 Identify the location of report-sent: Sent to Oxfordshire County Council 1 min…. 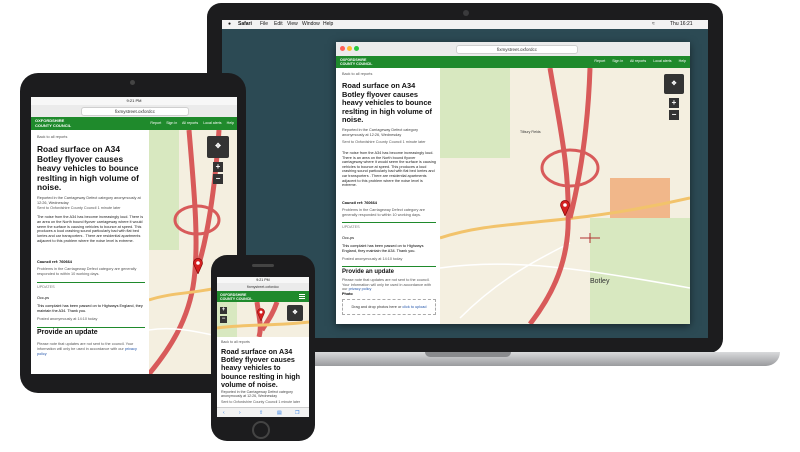
(384, 142).